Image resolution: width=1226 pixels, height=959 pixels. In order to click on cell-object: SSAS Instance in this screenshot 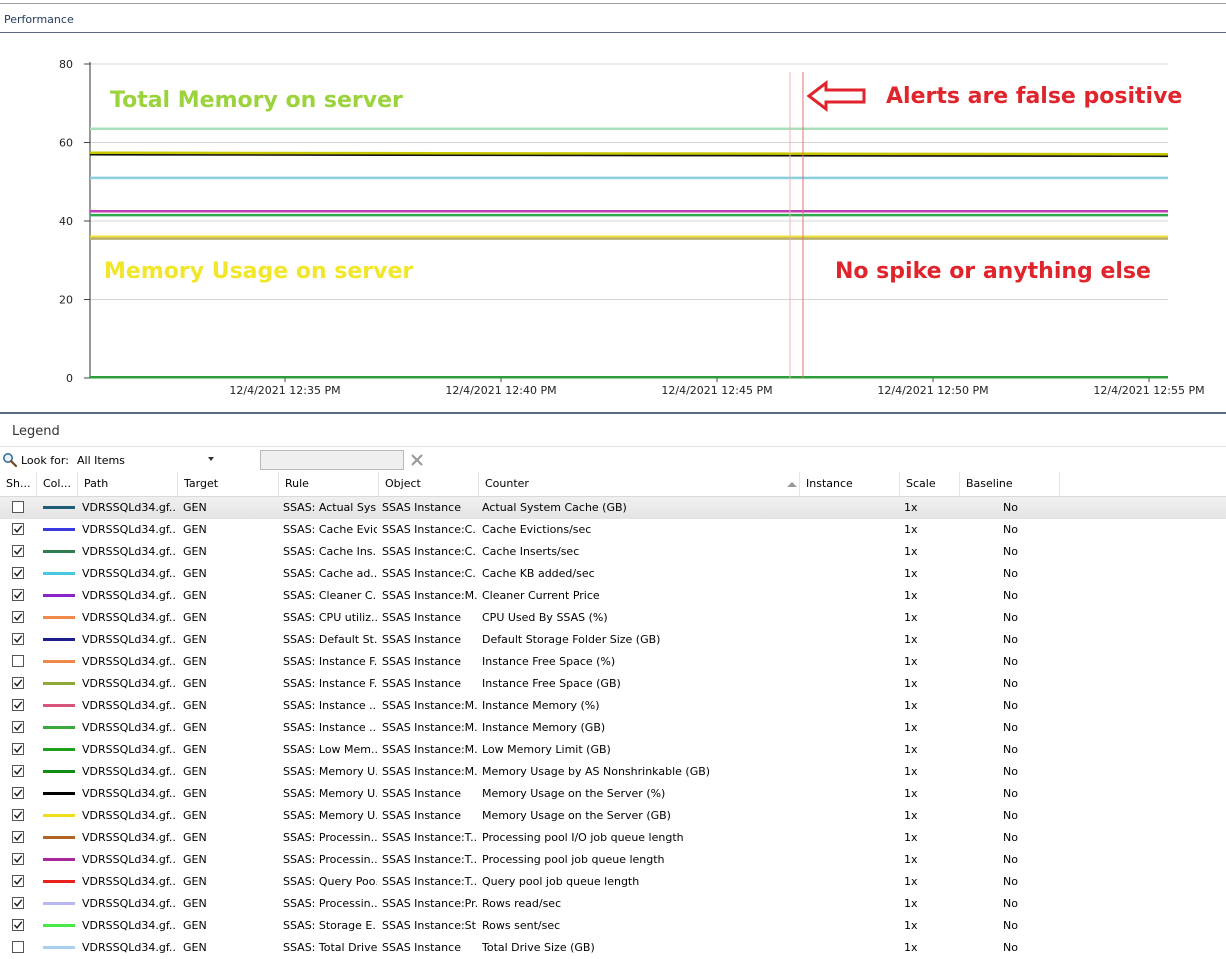, I will do `click(421, 815)`.